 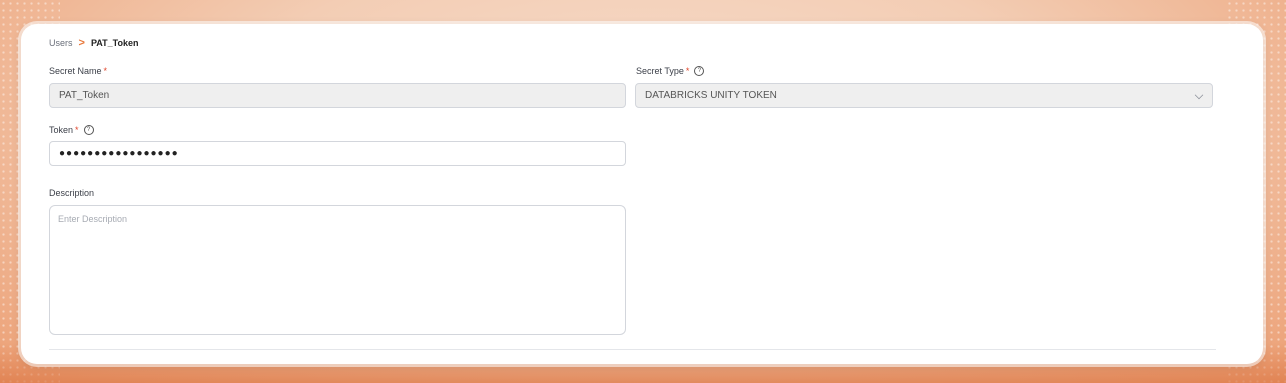 I want to click on secret-type-label-text: Secret Type, so click(x=660, y=71).